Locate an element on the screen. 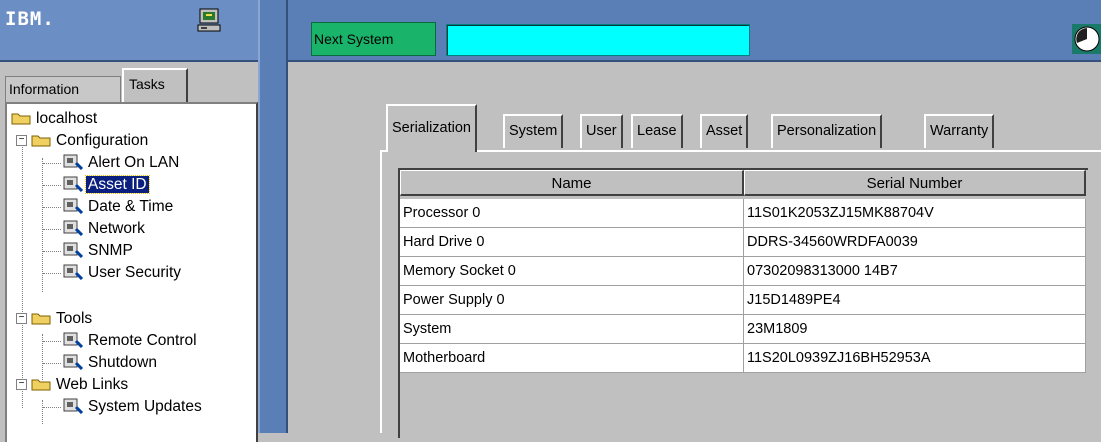 This screenshot has width=1101, height=442. column-header-serial-number: Serial Number is located at coordinates (915, 183).